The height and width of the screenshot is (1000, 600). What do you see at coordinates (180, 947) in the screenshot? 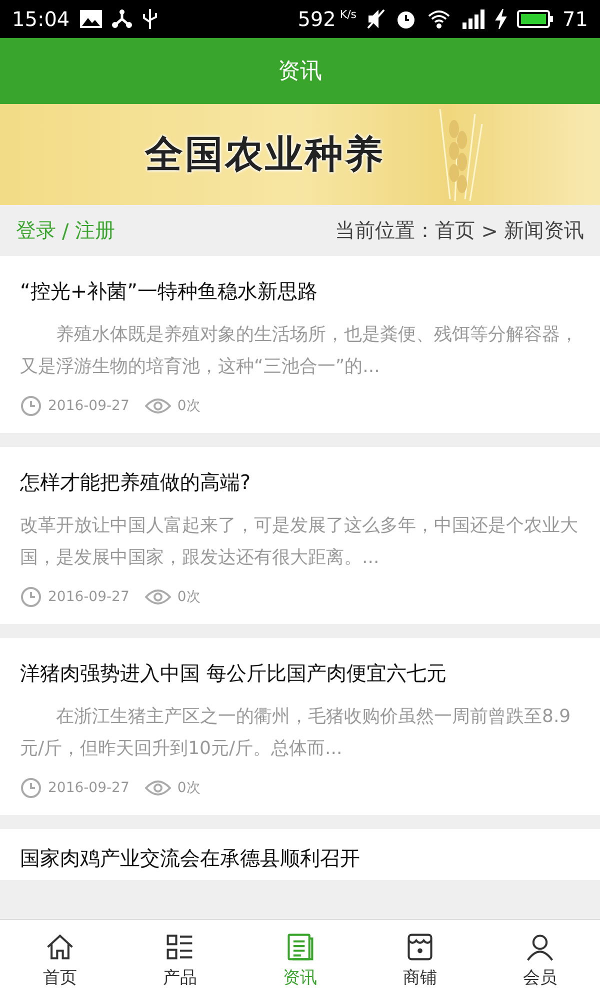
I see `list-icon` at bounding box center [180, 947].